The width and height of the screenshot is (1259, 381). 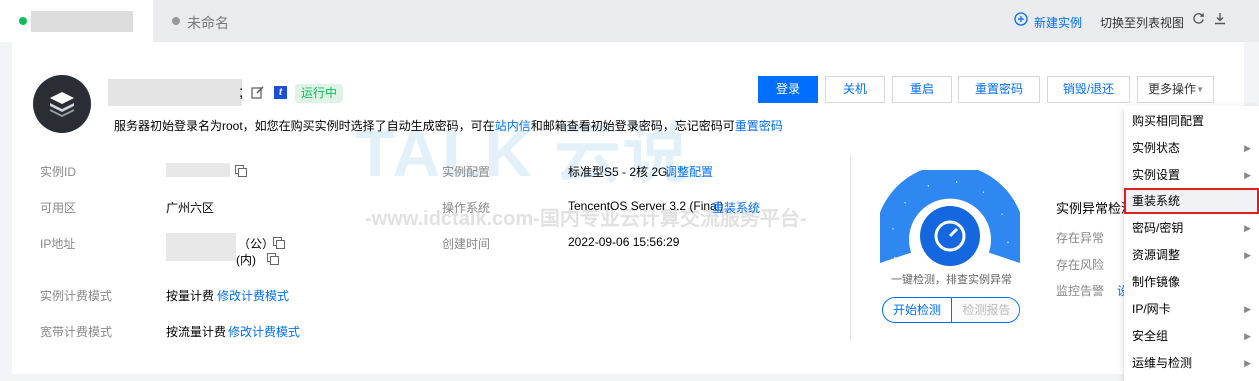 What do you see at coordinates (1191, 201) in the screenshot?
I see `menu-item: 重装系统` at bounding box center [1191, 201].